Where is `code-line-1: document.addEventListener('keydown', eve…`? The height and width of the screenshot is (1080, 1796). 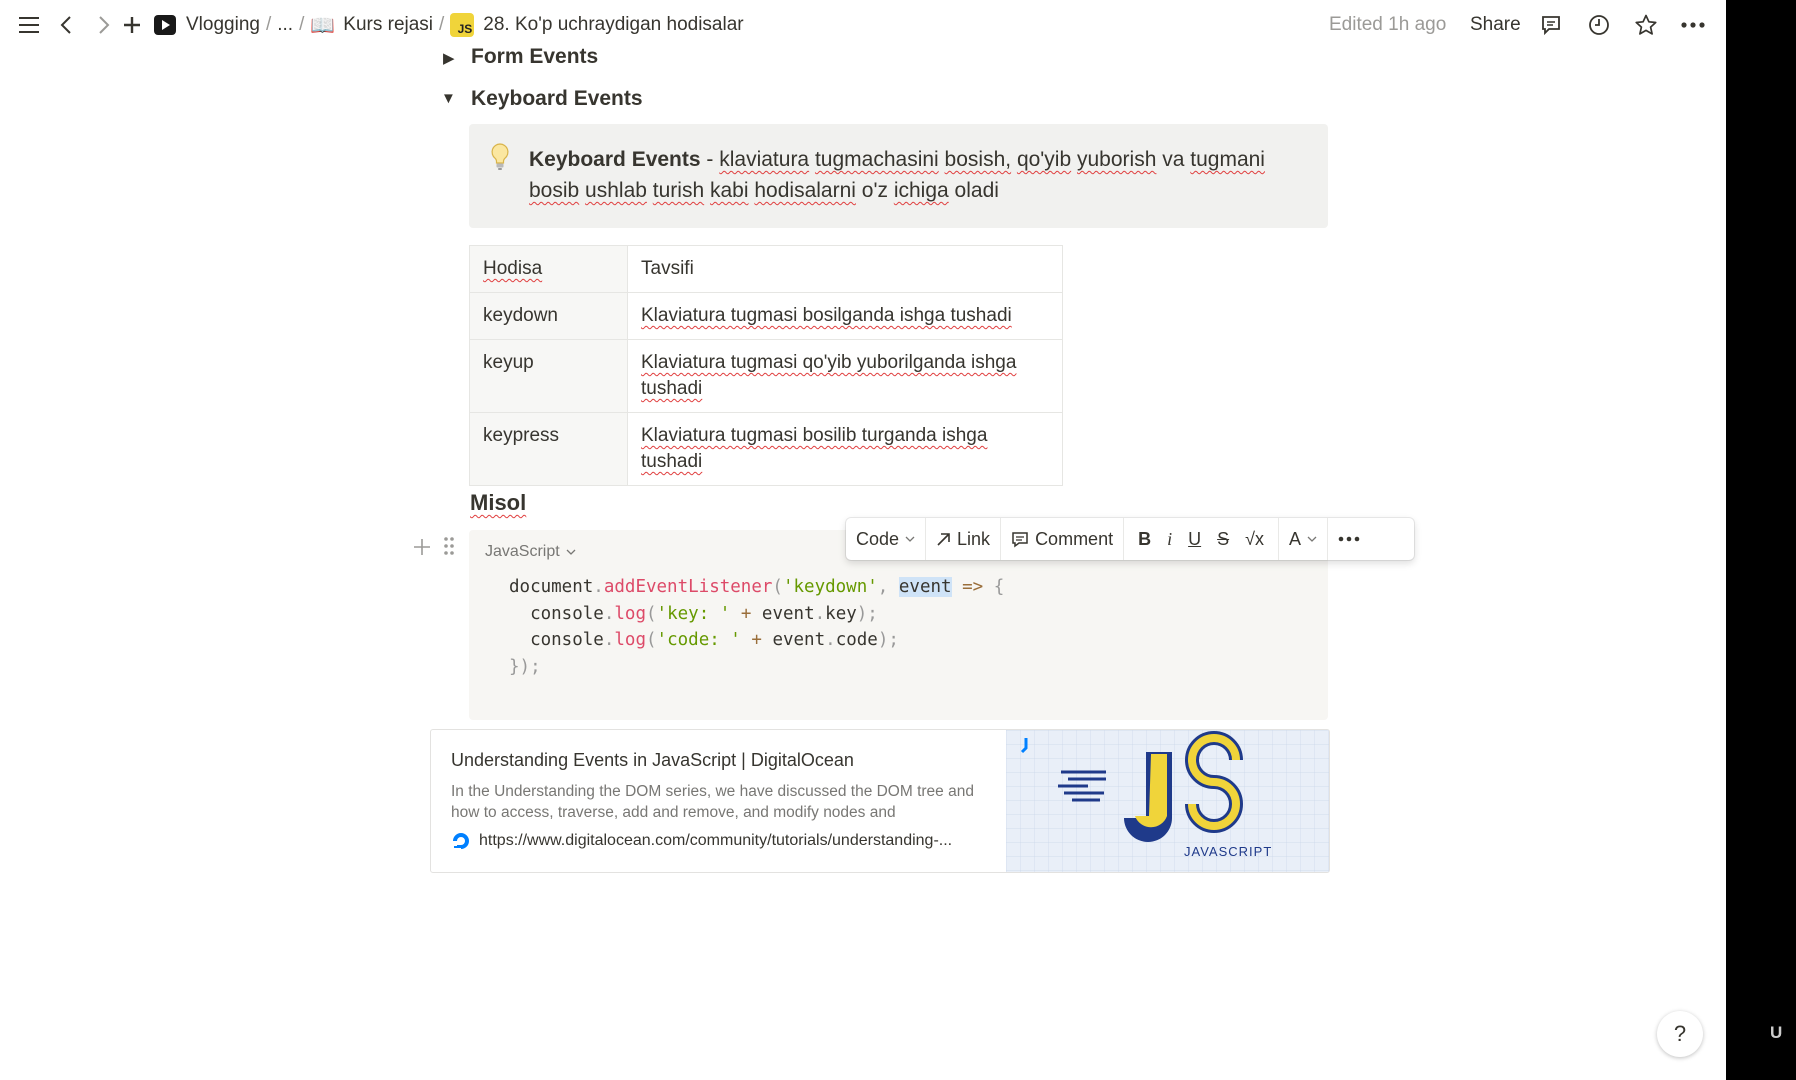 code-line-1: document.addEventListener('keydown', eve… is located at coordinates (757, 587).